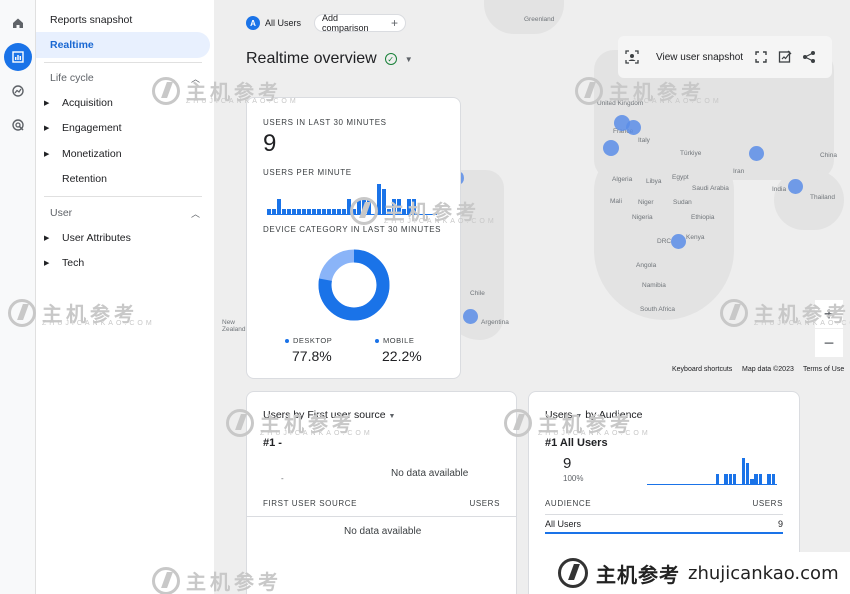 This screenshot has height=594, width=850. Describe the element at coordinates (18, 57) in the screenshot. I see `reports-icon` at that location.